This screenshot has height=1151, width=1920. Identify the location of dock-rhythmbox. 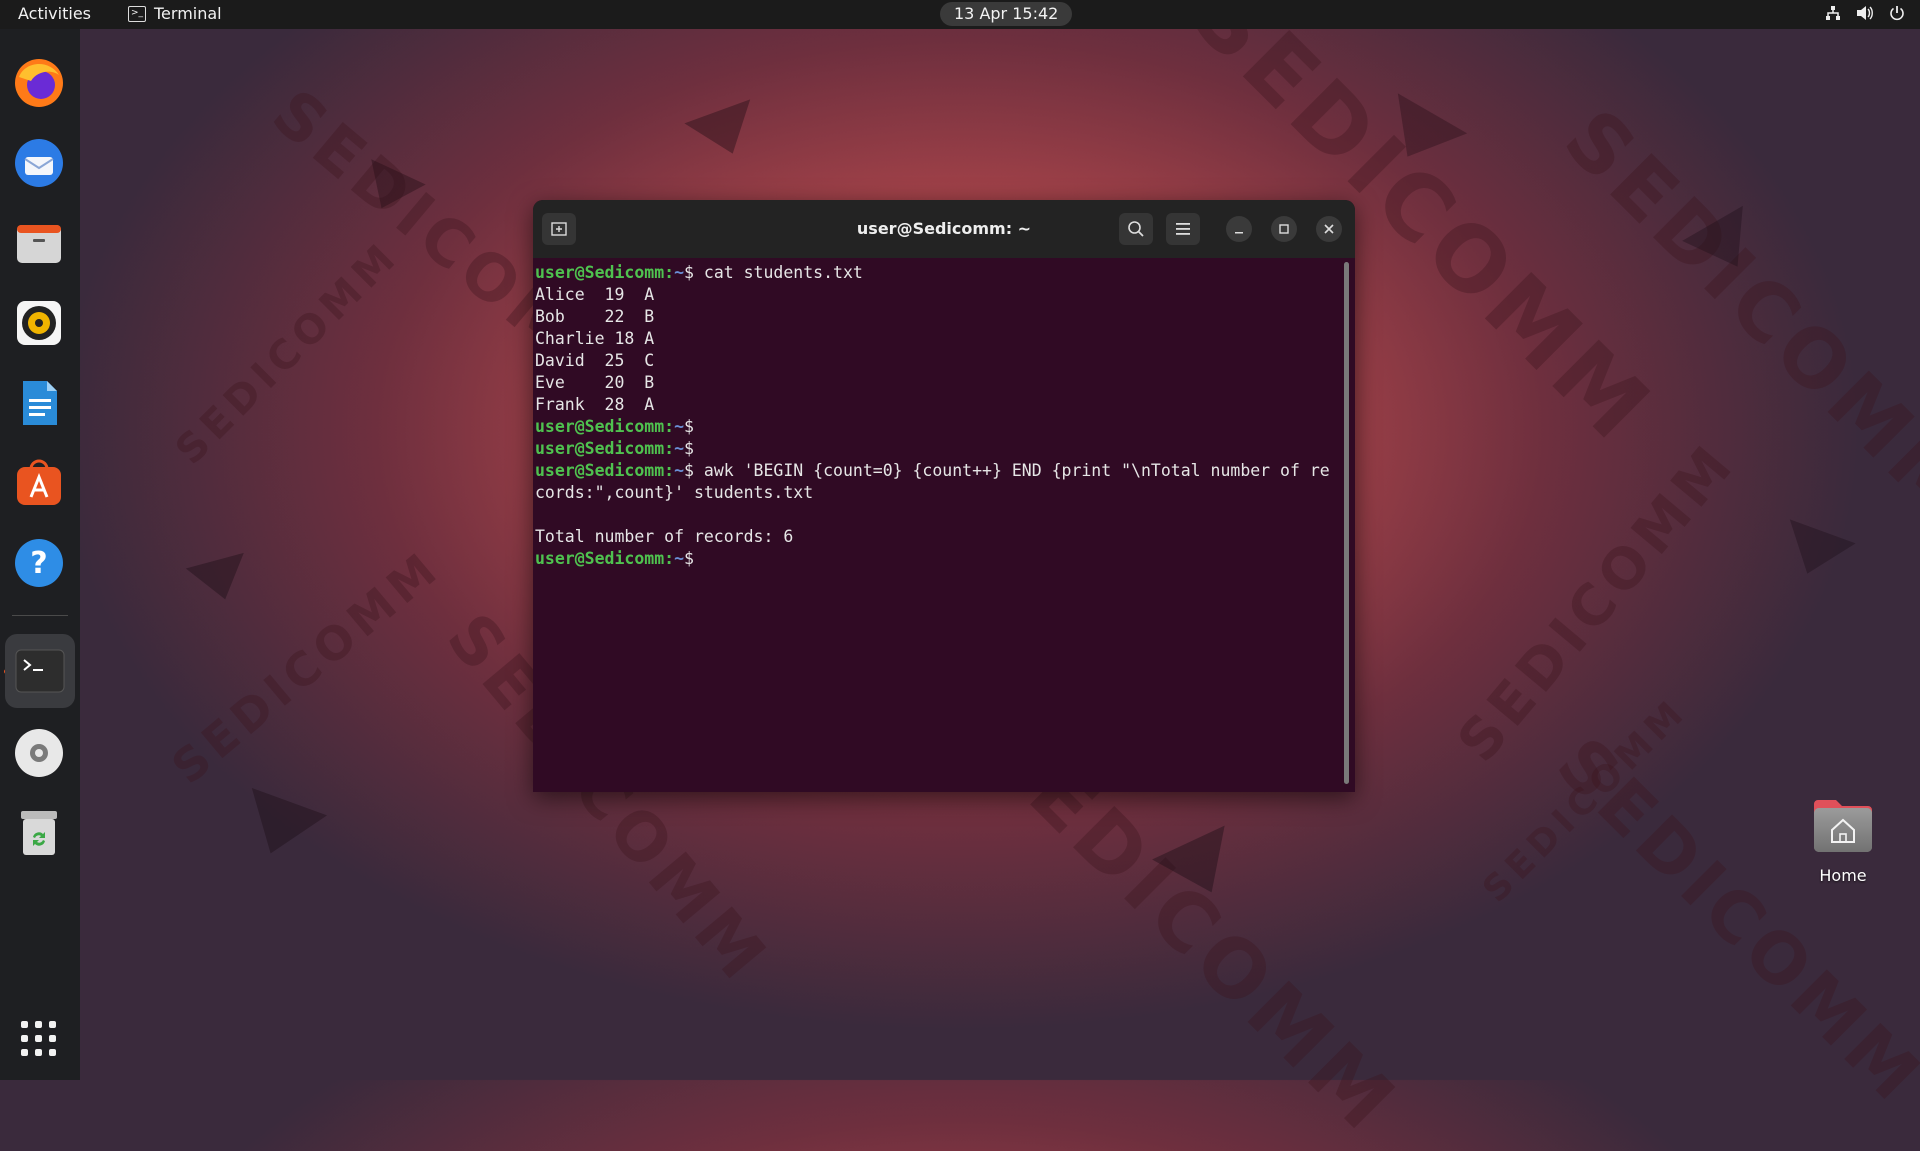
(39, 323).